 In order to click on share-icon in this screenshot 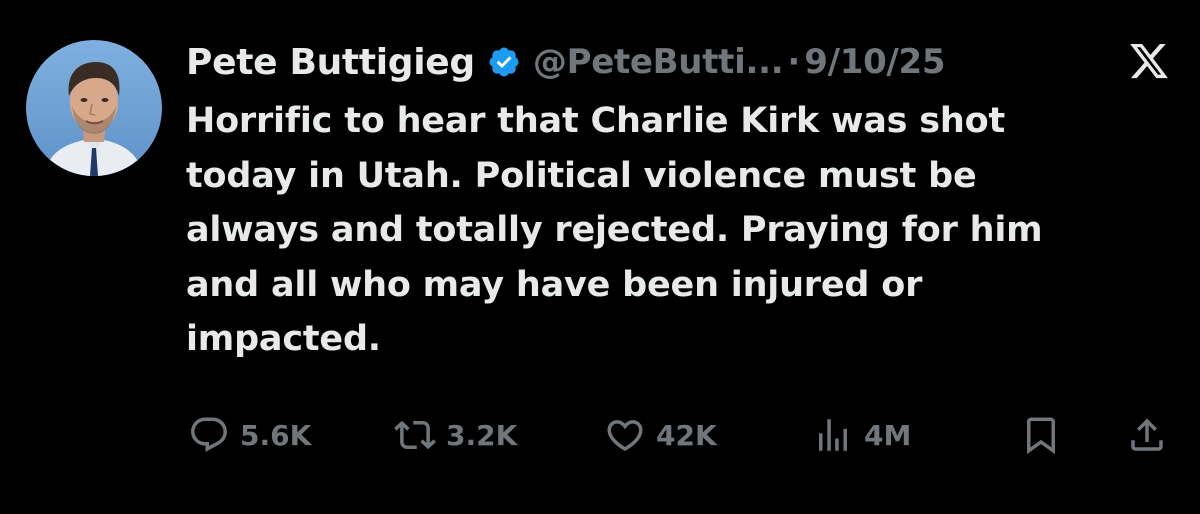, I will do `click(1147, 434)`.